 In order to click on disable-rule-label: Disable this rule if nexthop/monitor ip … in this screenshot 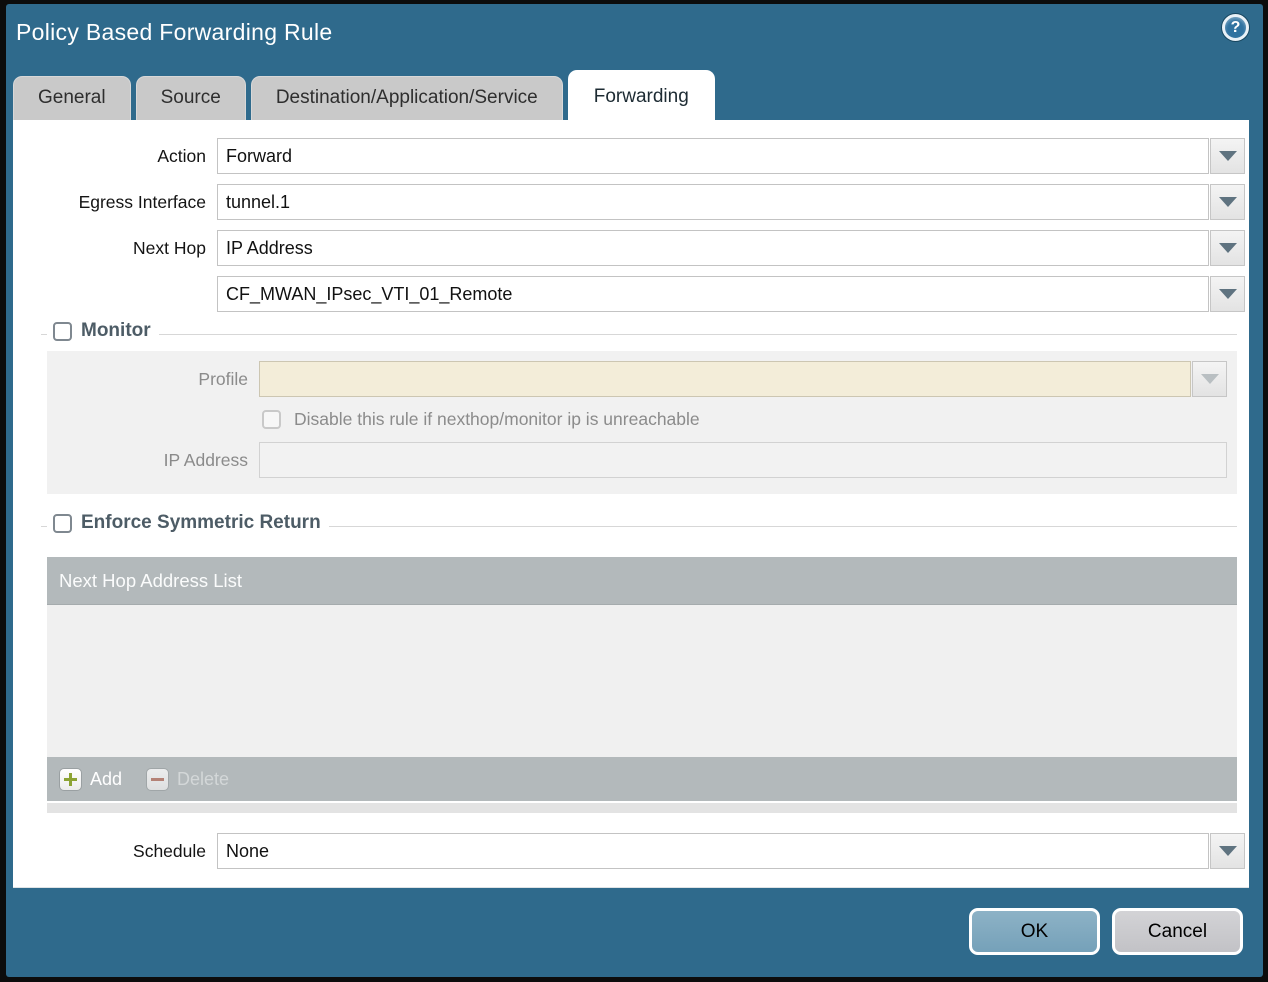, I will do `click(497, 419)`.